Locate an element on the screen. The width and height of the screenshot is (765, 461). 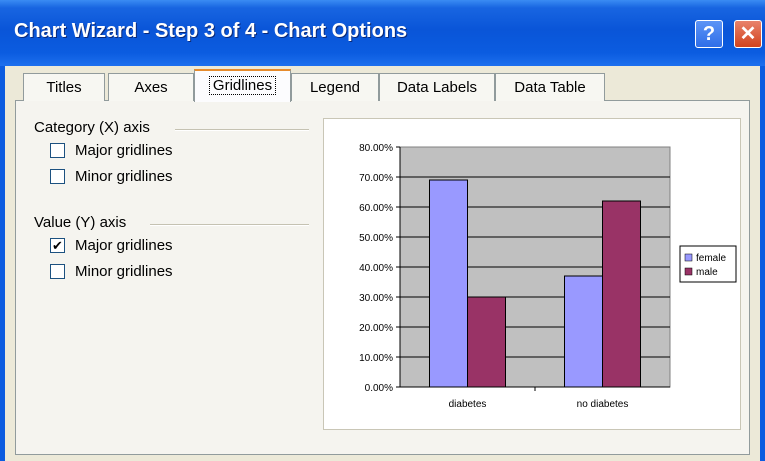
close-icon: ✕ is located at coordinates (748, 34).